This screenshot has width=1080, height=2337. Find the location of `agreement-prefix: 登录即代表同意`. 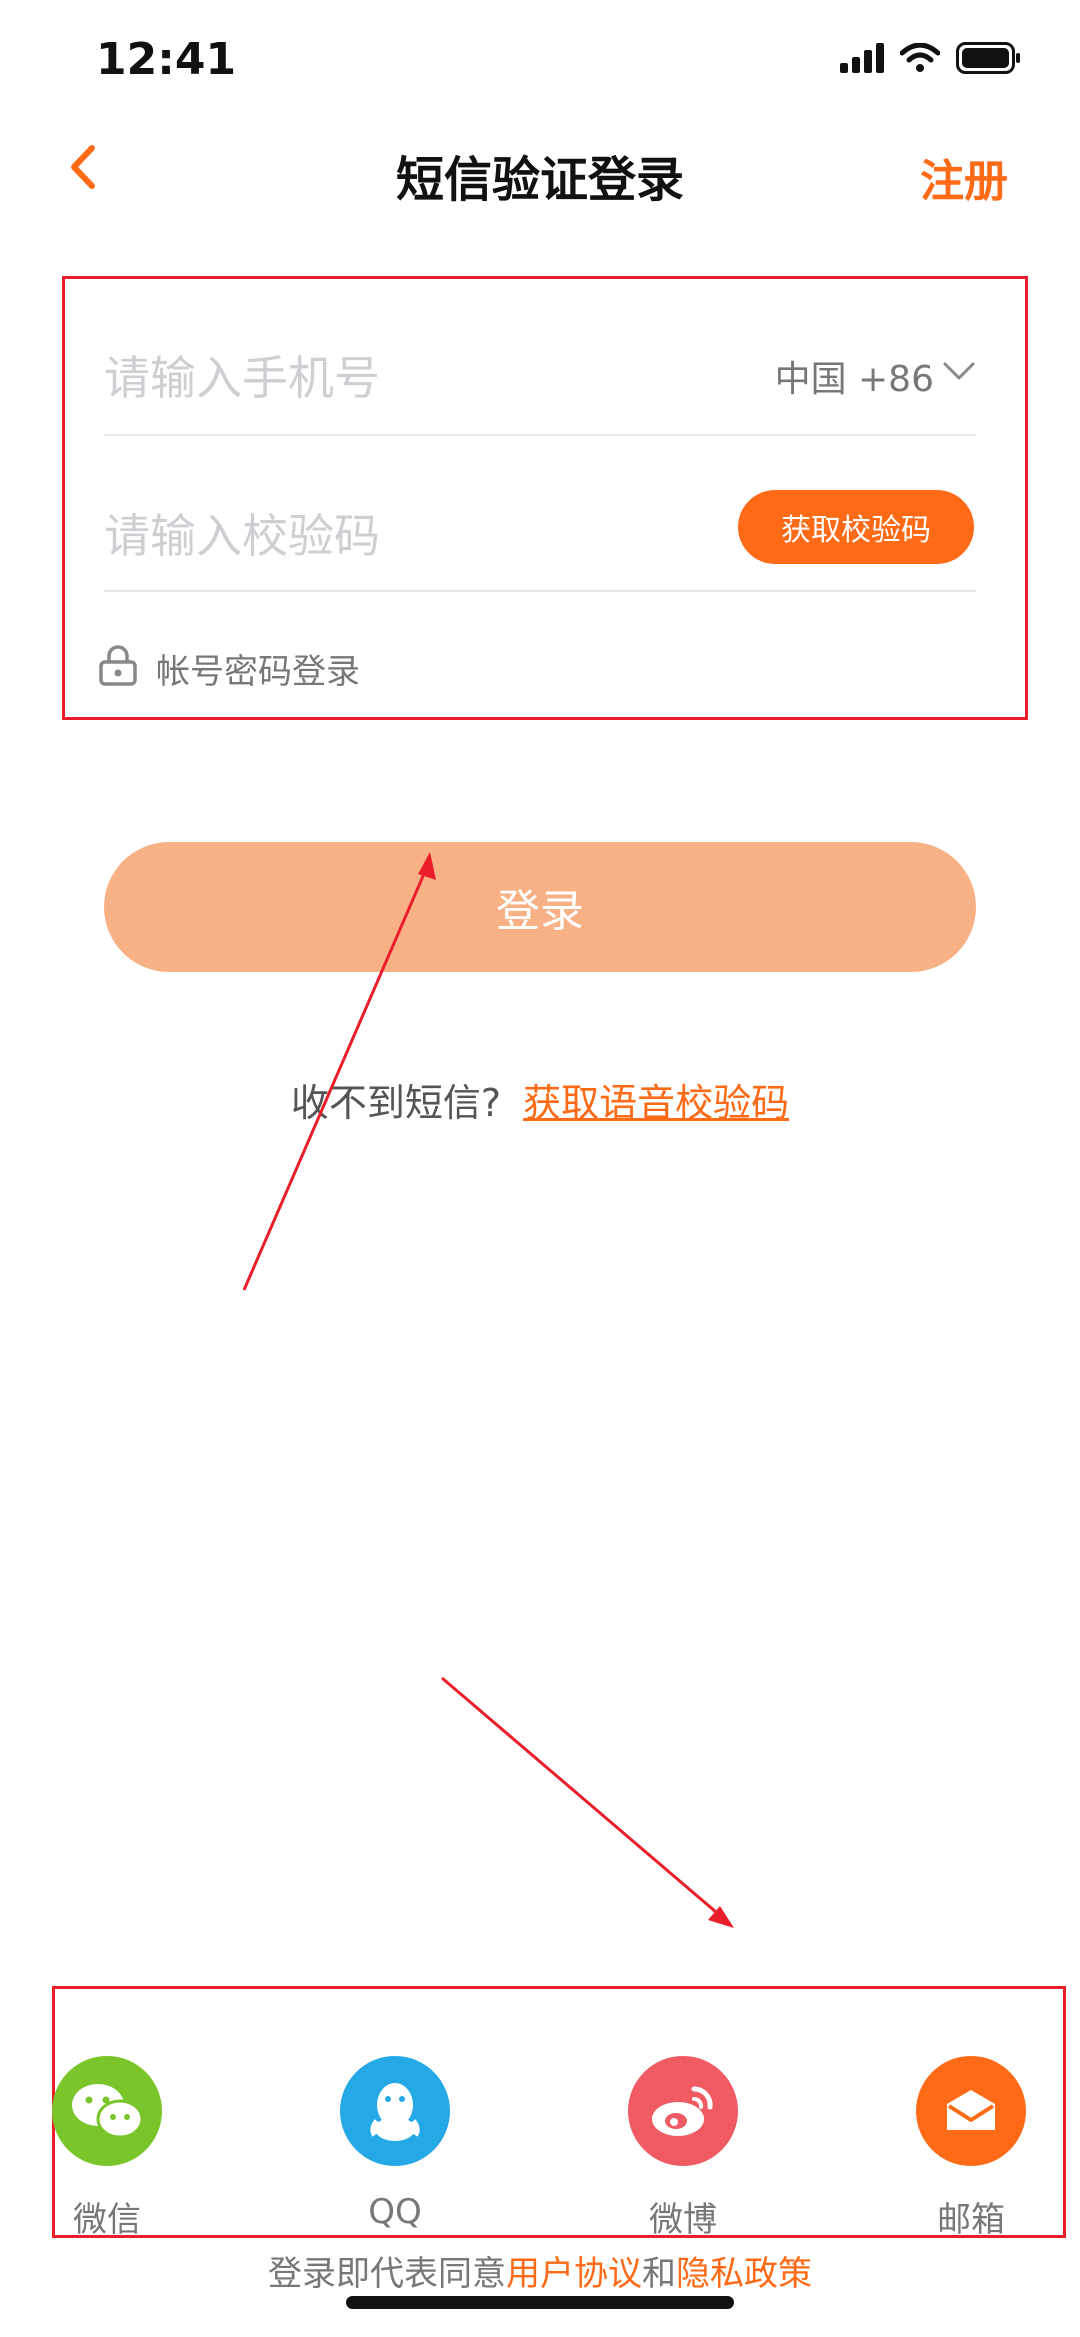

agreement-prefix: 登录即代表同意 is located at coordinates (387, 2274).